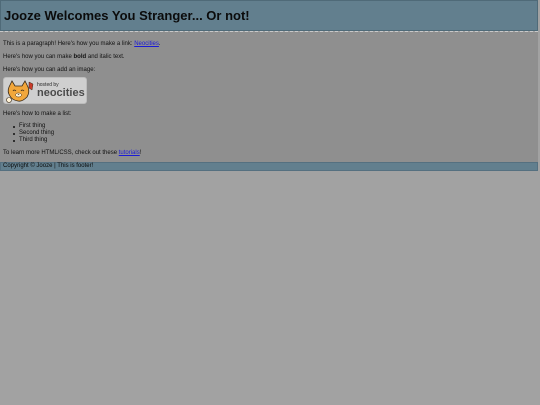  Describe the element at coordinates (48, 166) in the screenshot. I see `footer-text: Copyright © Jooze | This is footer!` at that location.